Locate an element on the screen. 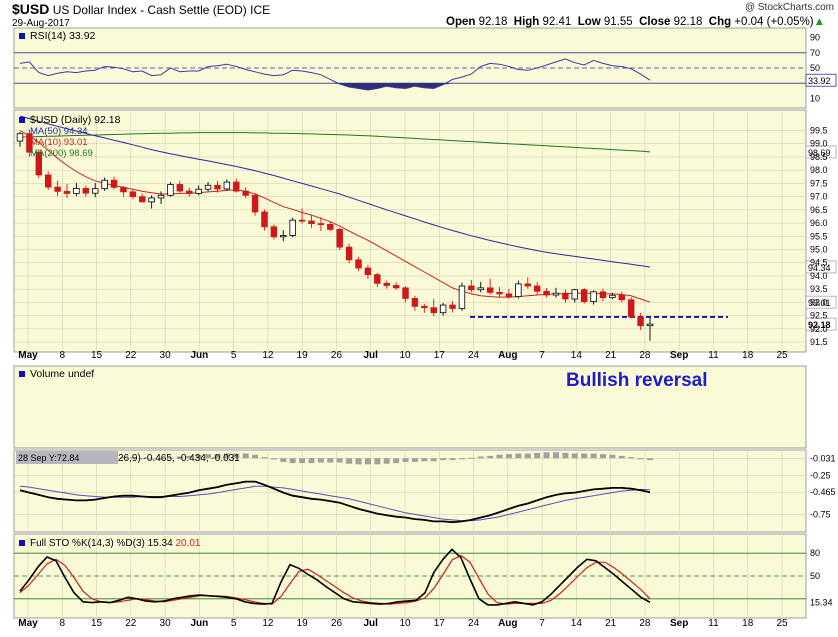 The width and height of the screenshot is (838, 637). exchange: ICE is located at coordinates (260, 10).